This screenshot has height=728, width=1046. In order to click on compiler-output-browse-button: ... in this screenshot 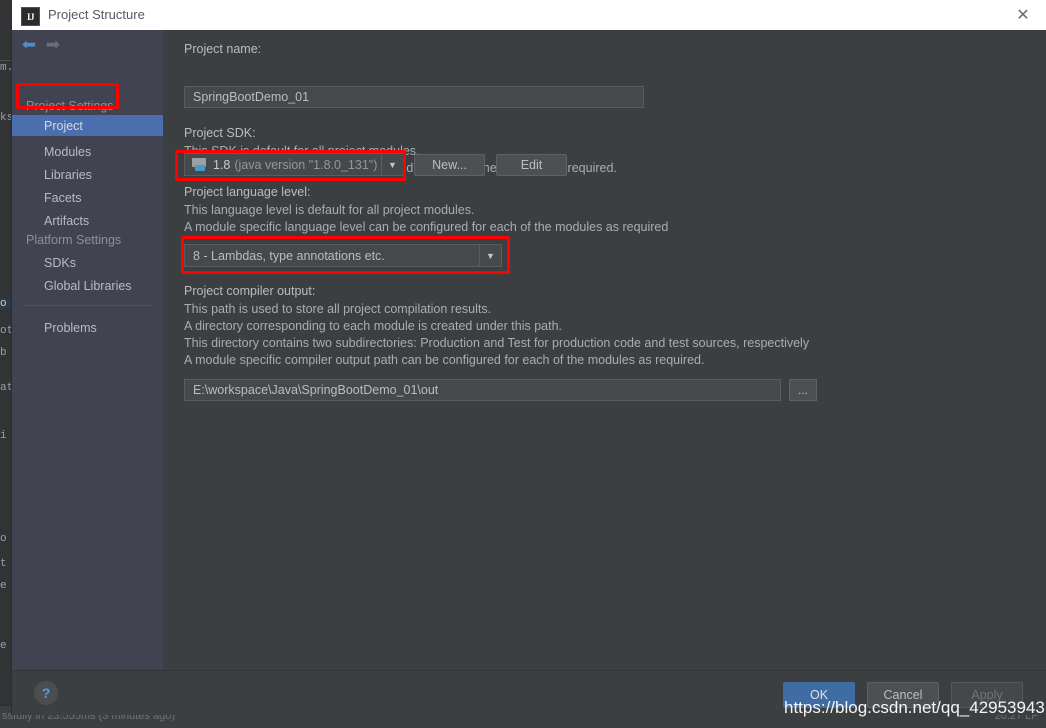, I will do `click(803, 390)`.